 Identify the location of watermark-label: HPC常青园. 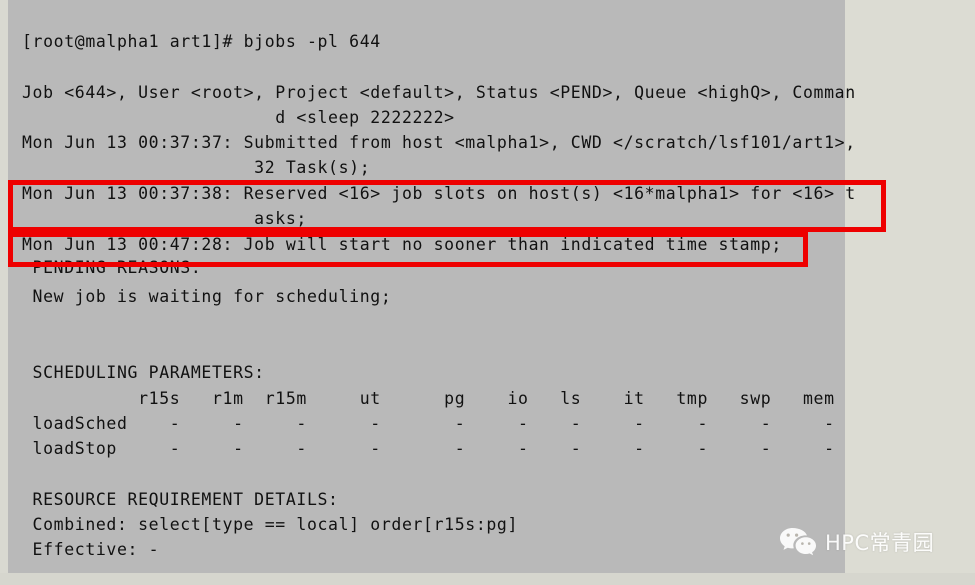
(880, 543).